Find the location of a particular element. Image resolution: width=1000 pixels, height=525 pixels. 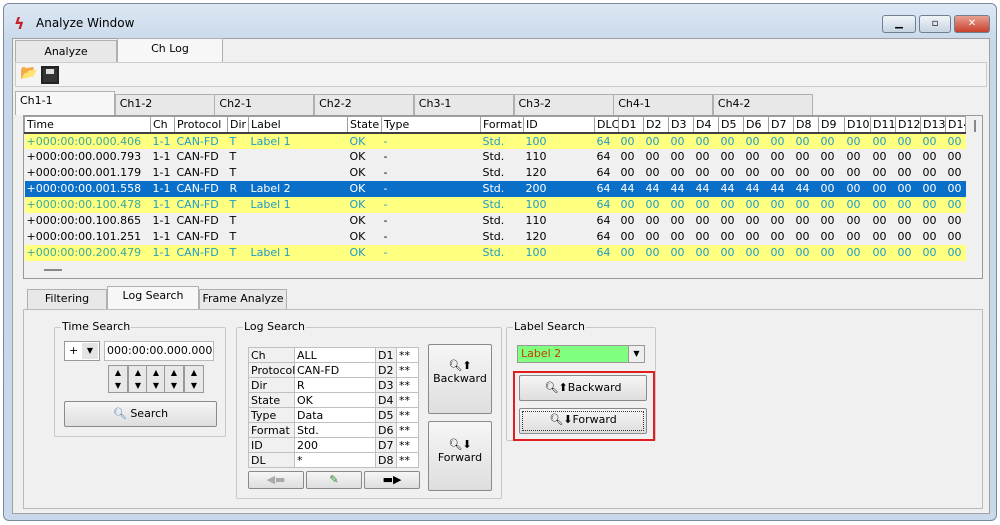

column-header: D1 is located at coordinates (631, 125).